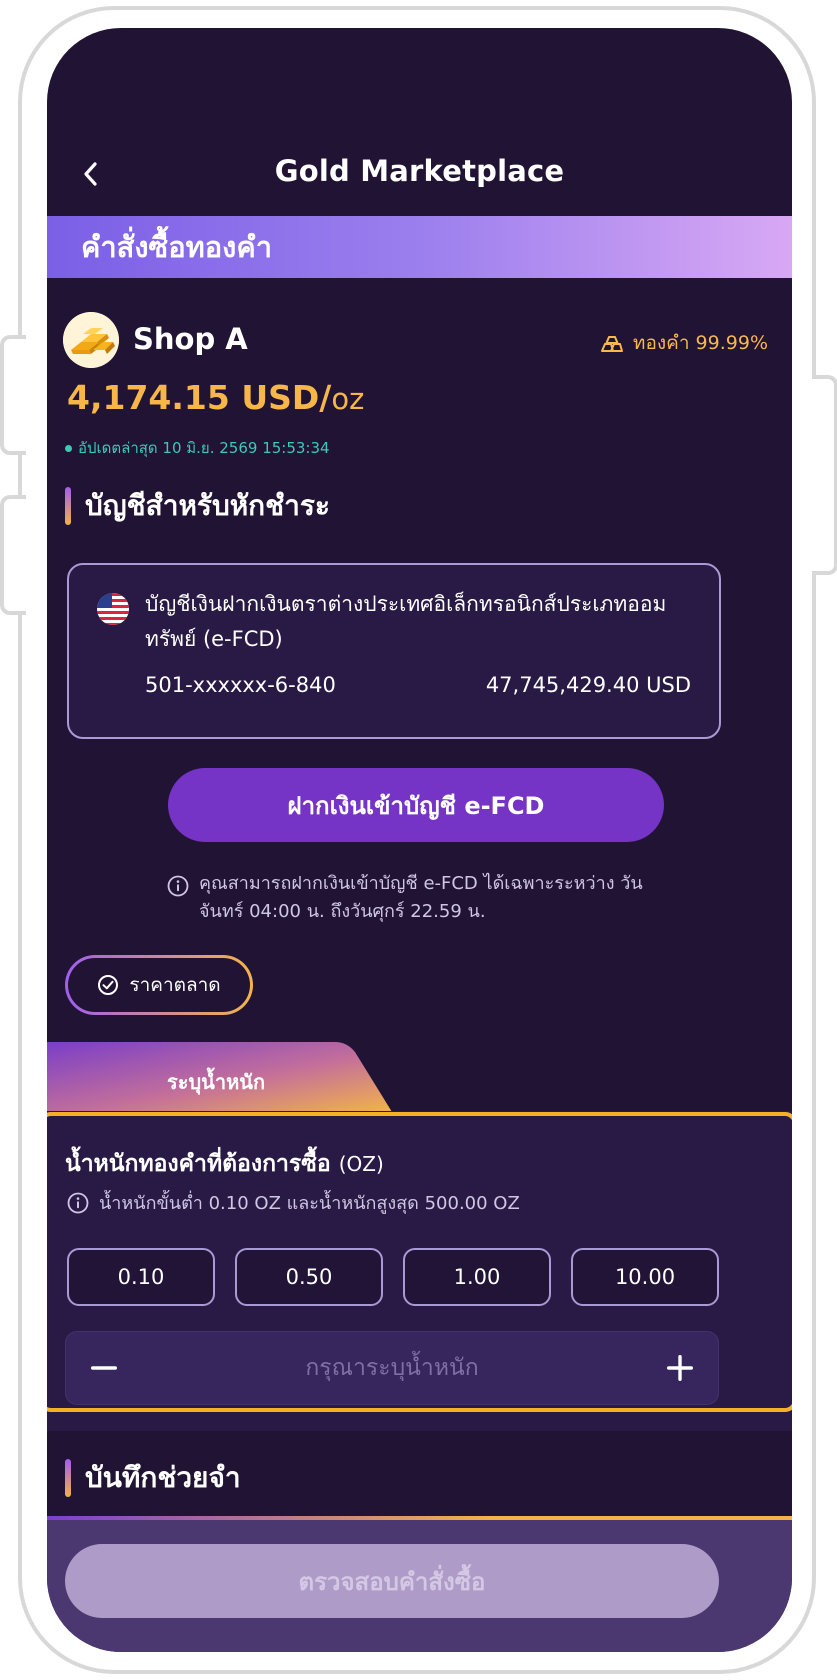 Image resolution: width=837 pixels, height=1680 pixels. Describe the element at coordinates (415, 341) in the screenshot. I see `shop-row: Shop A ทองคำ 99.99%` at that location.